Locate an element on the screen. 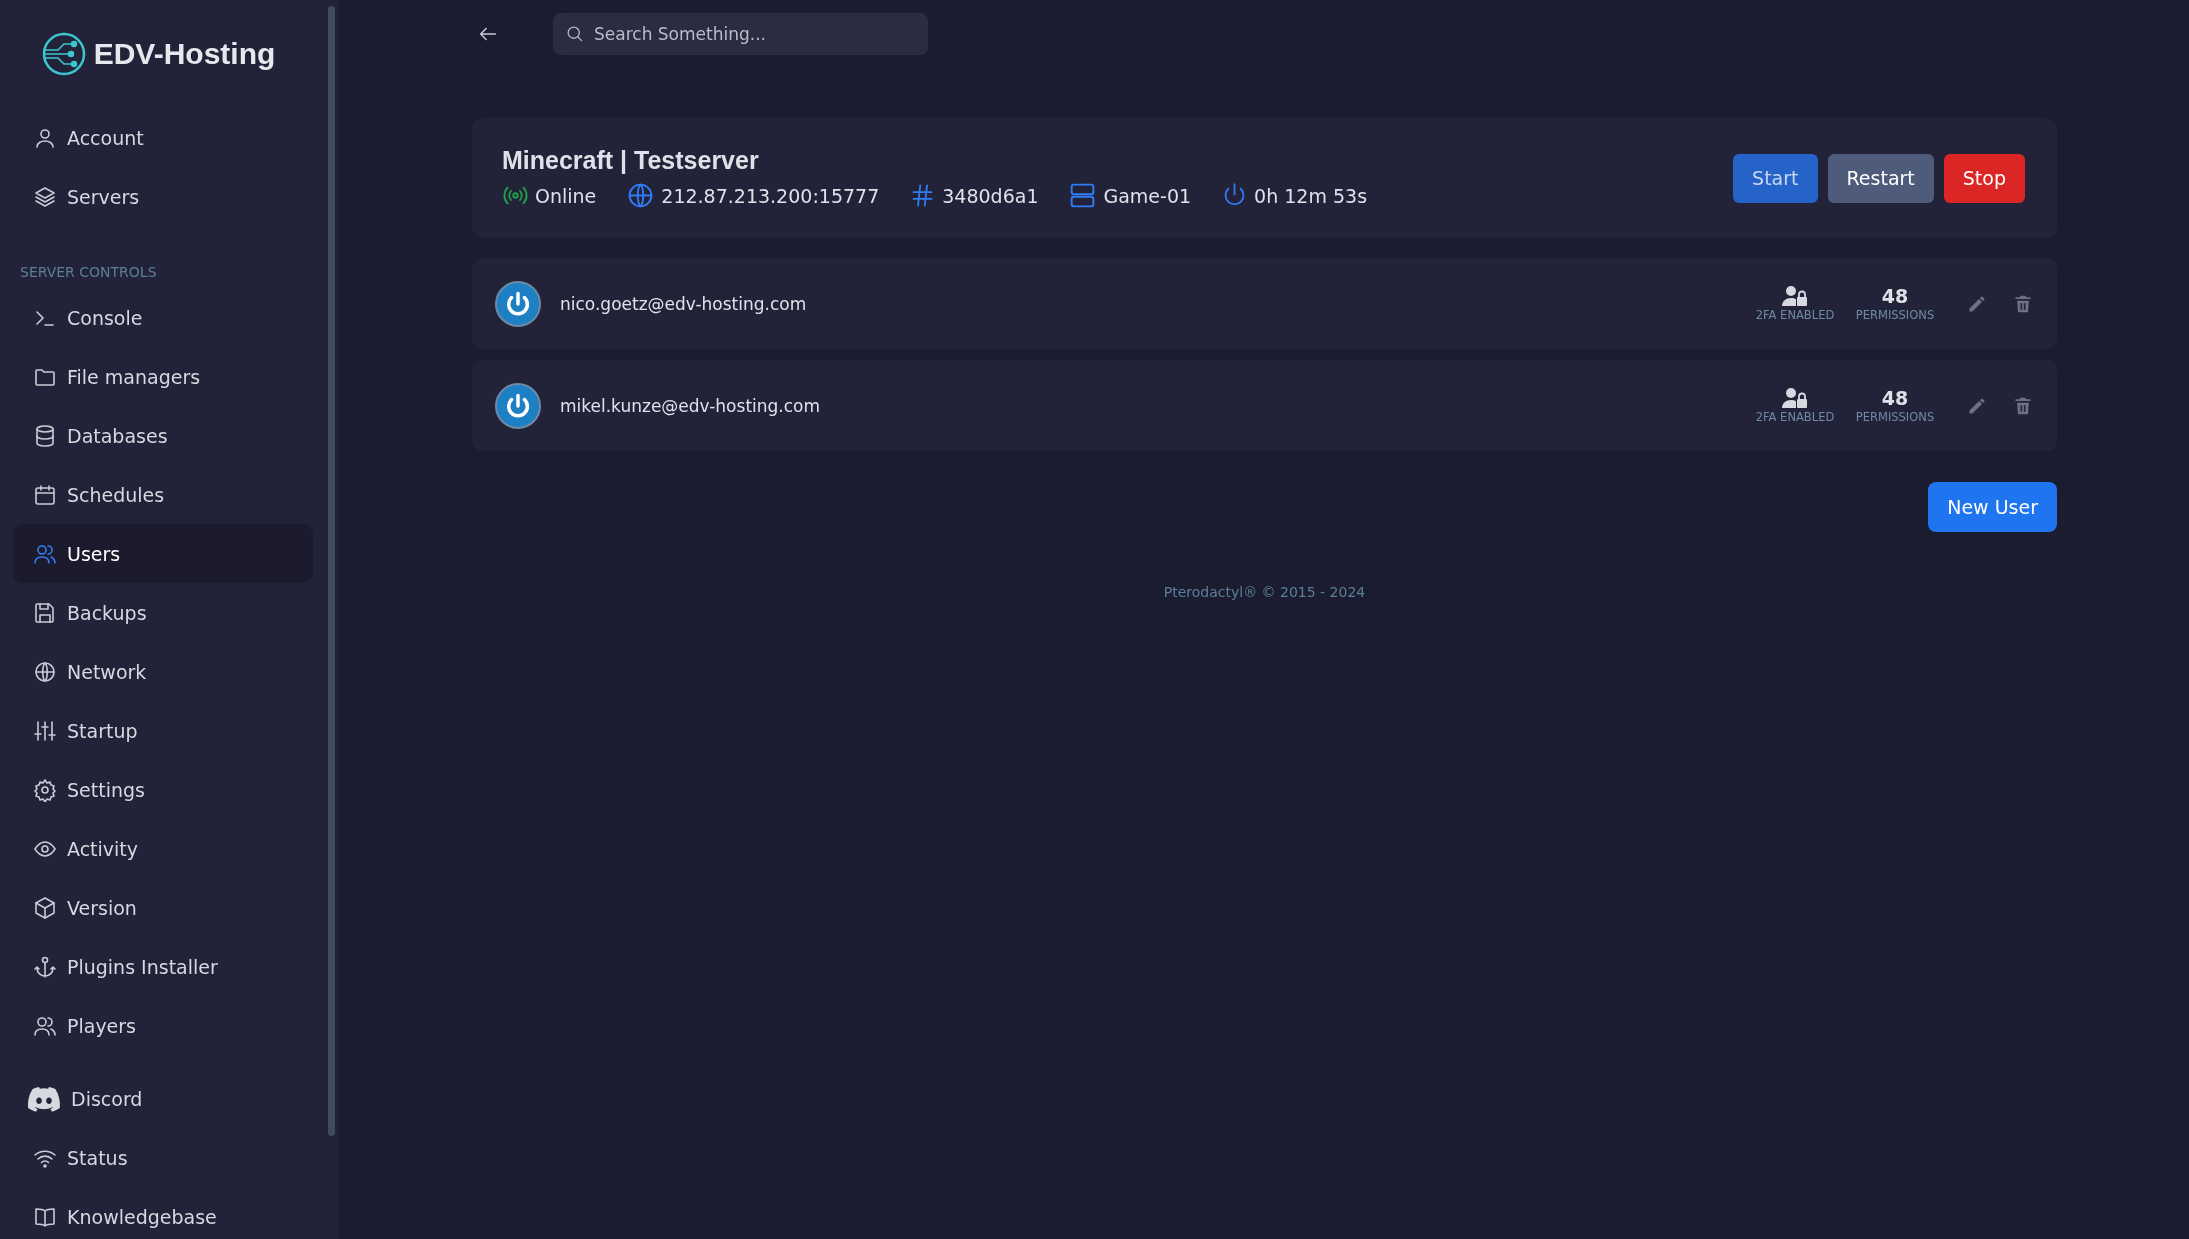 The width and height of the screenshot is (2189, 1239). layers-icon is located at coordinates (45, 196).